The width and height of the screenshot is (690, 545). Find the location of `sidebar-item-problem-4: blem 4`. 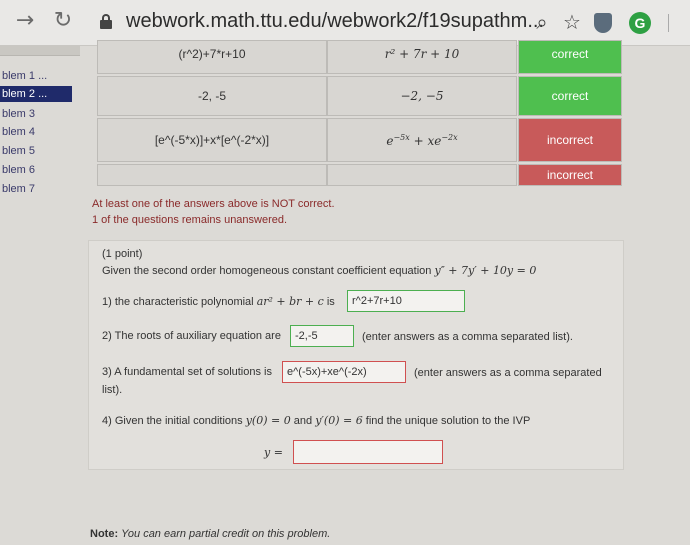

sidebar-item-problem-4: blem 4 is located at coordinates (40, 132).